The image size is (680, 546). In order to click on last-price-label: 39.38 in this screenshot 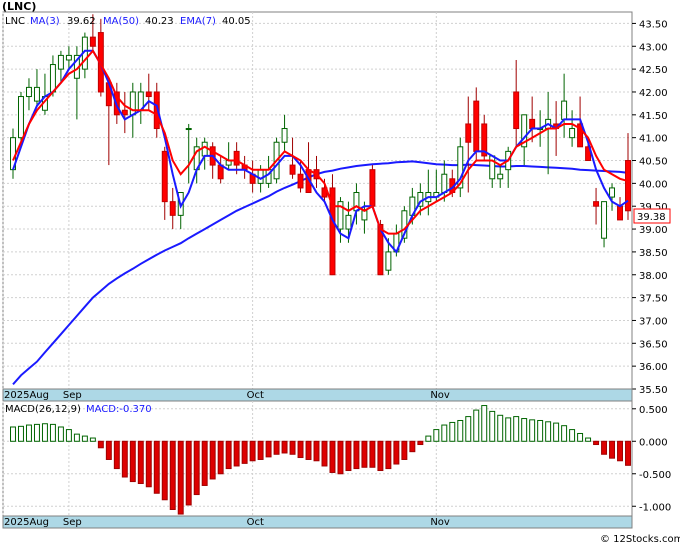, I will do `click(651, 217)`.